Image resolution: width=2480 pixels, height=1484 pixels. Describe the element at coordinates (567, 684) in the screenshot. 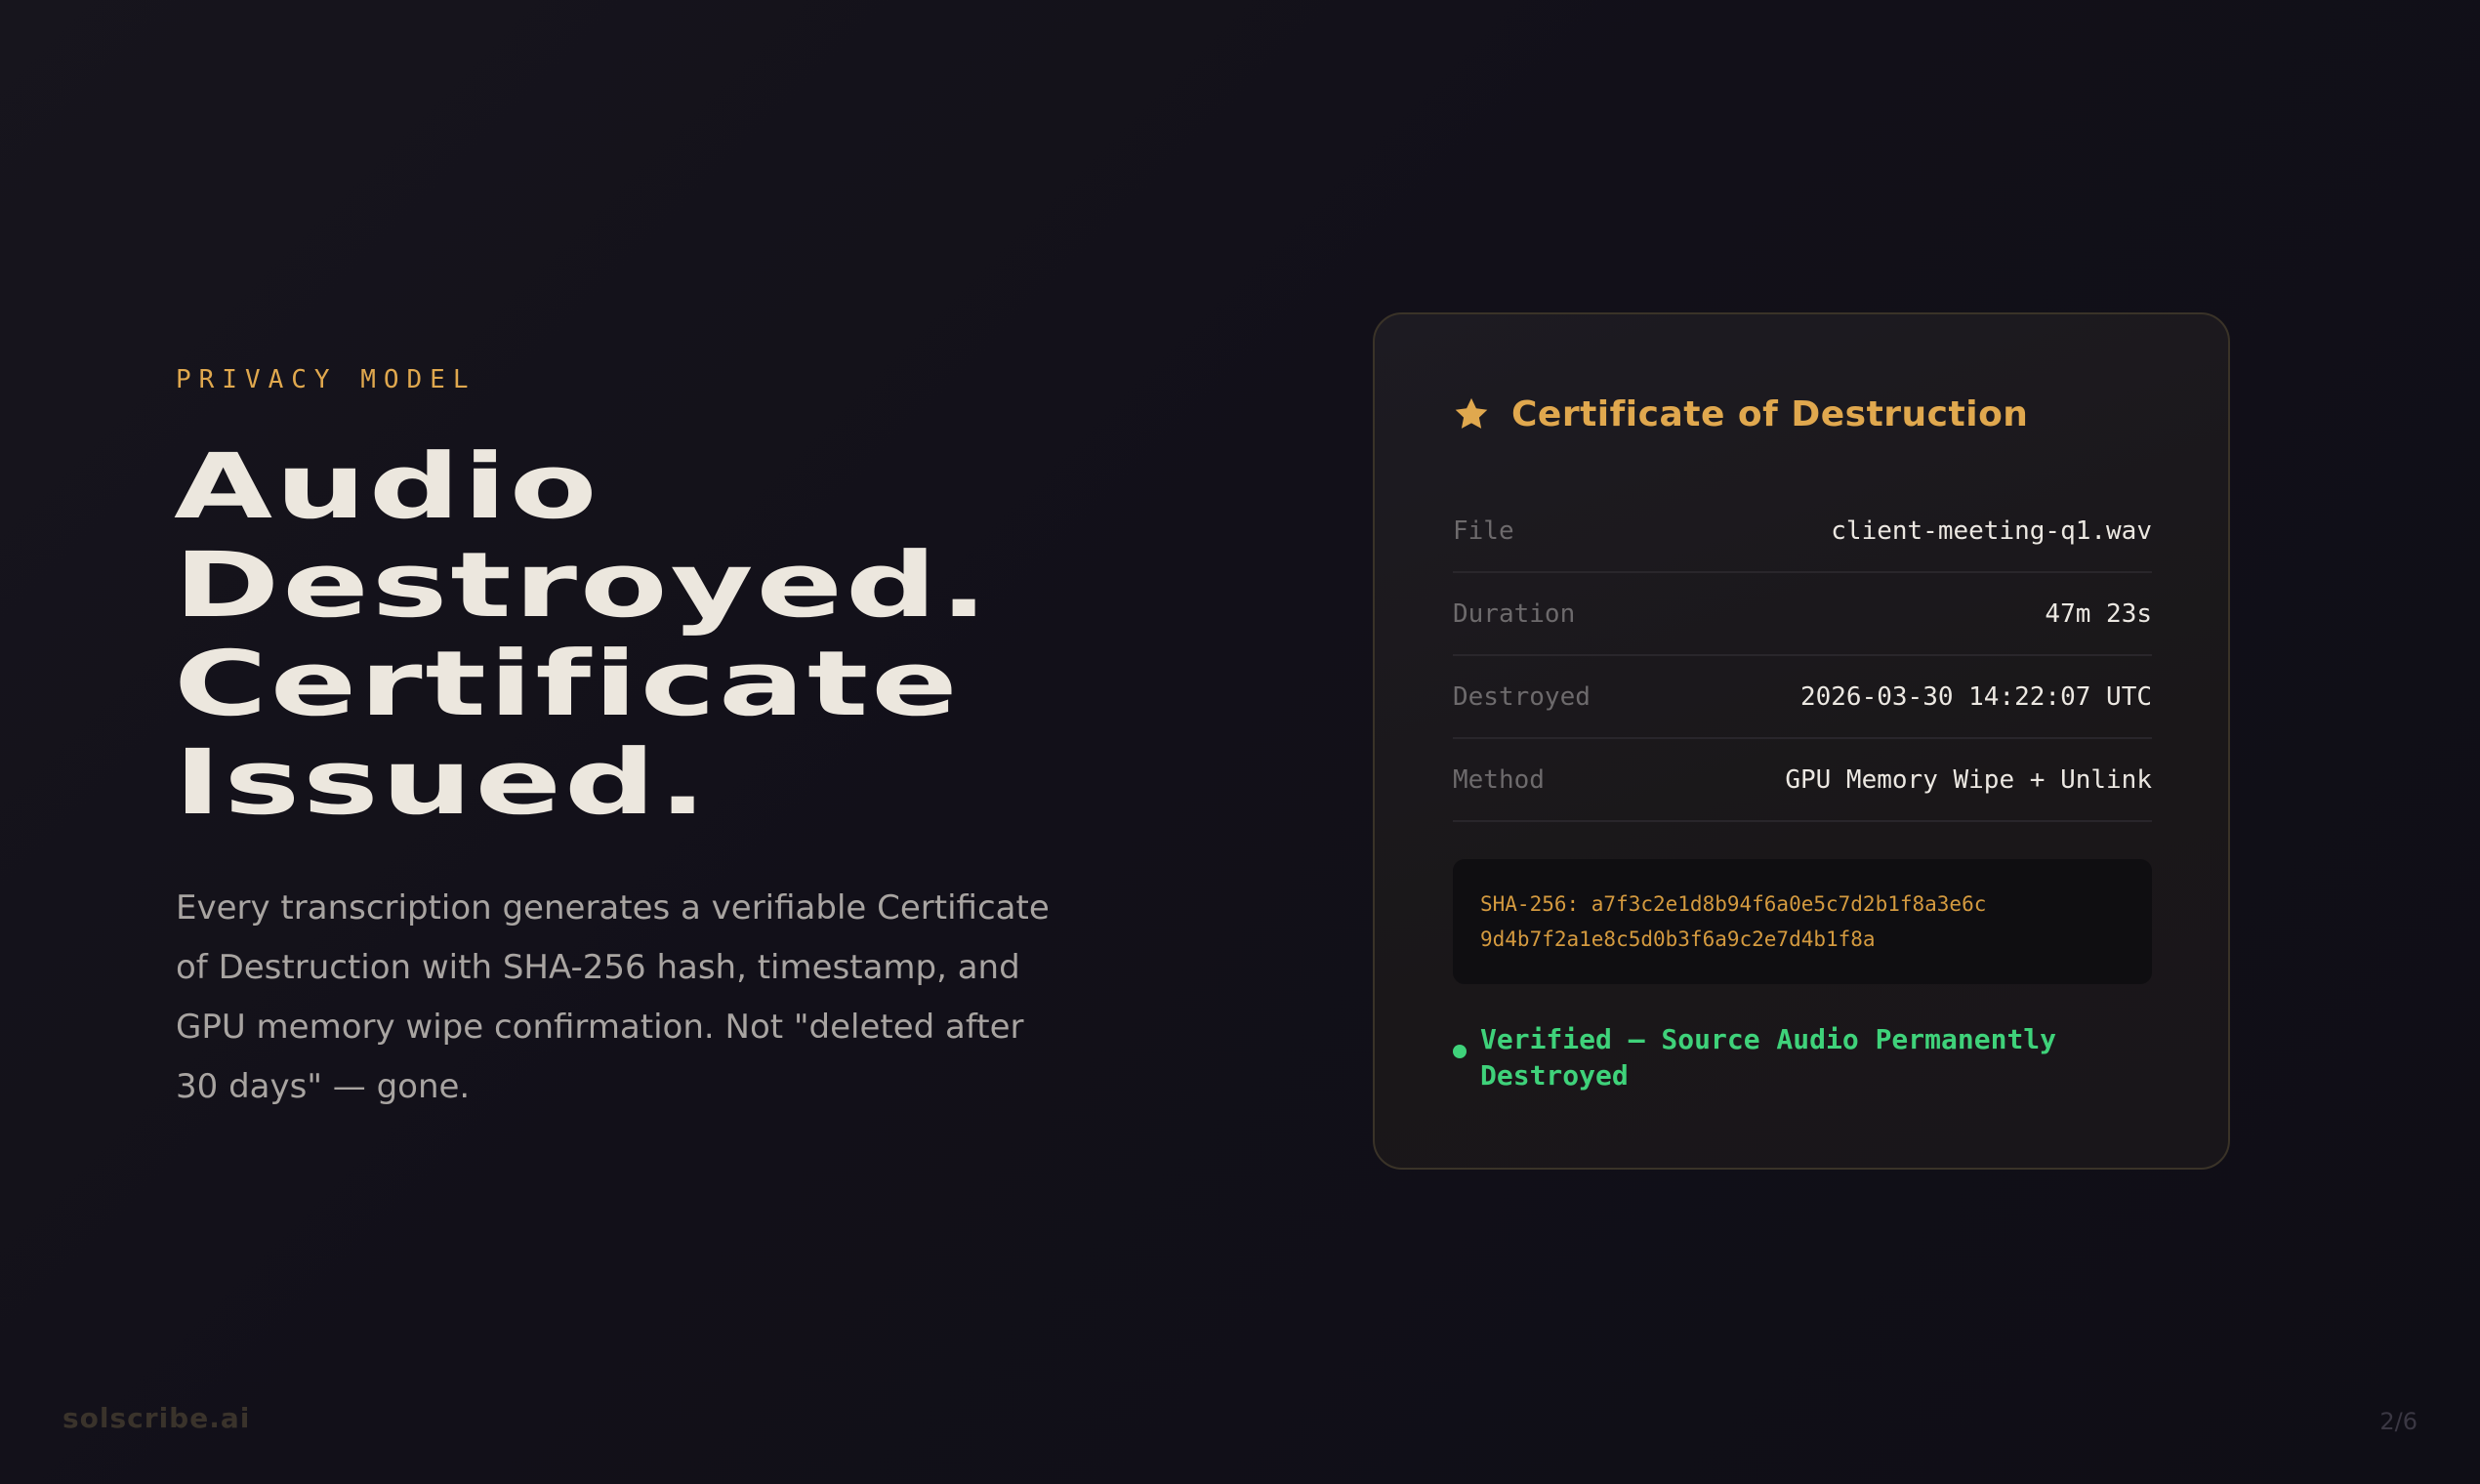

I see `headline-line-3: Certificate` at that location.